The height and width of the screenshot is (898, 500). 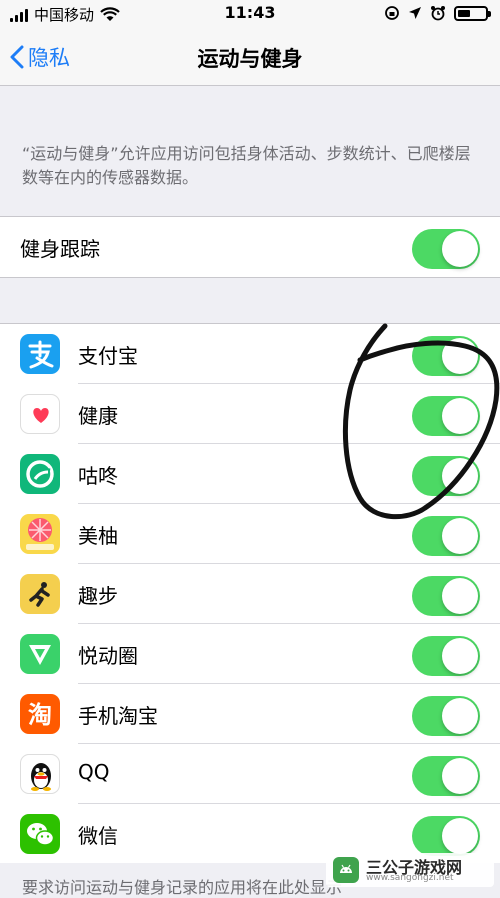 What do you see at coordinates (410, 870) in the screenshot?
I see `watermark: 三公子游戏网 www.sangongzi.net` at bounding box center [410, 870].